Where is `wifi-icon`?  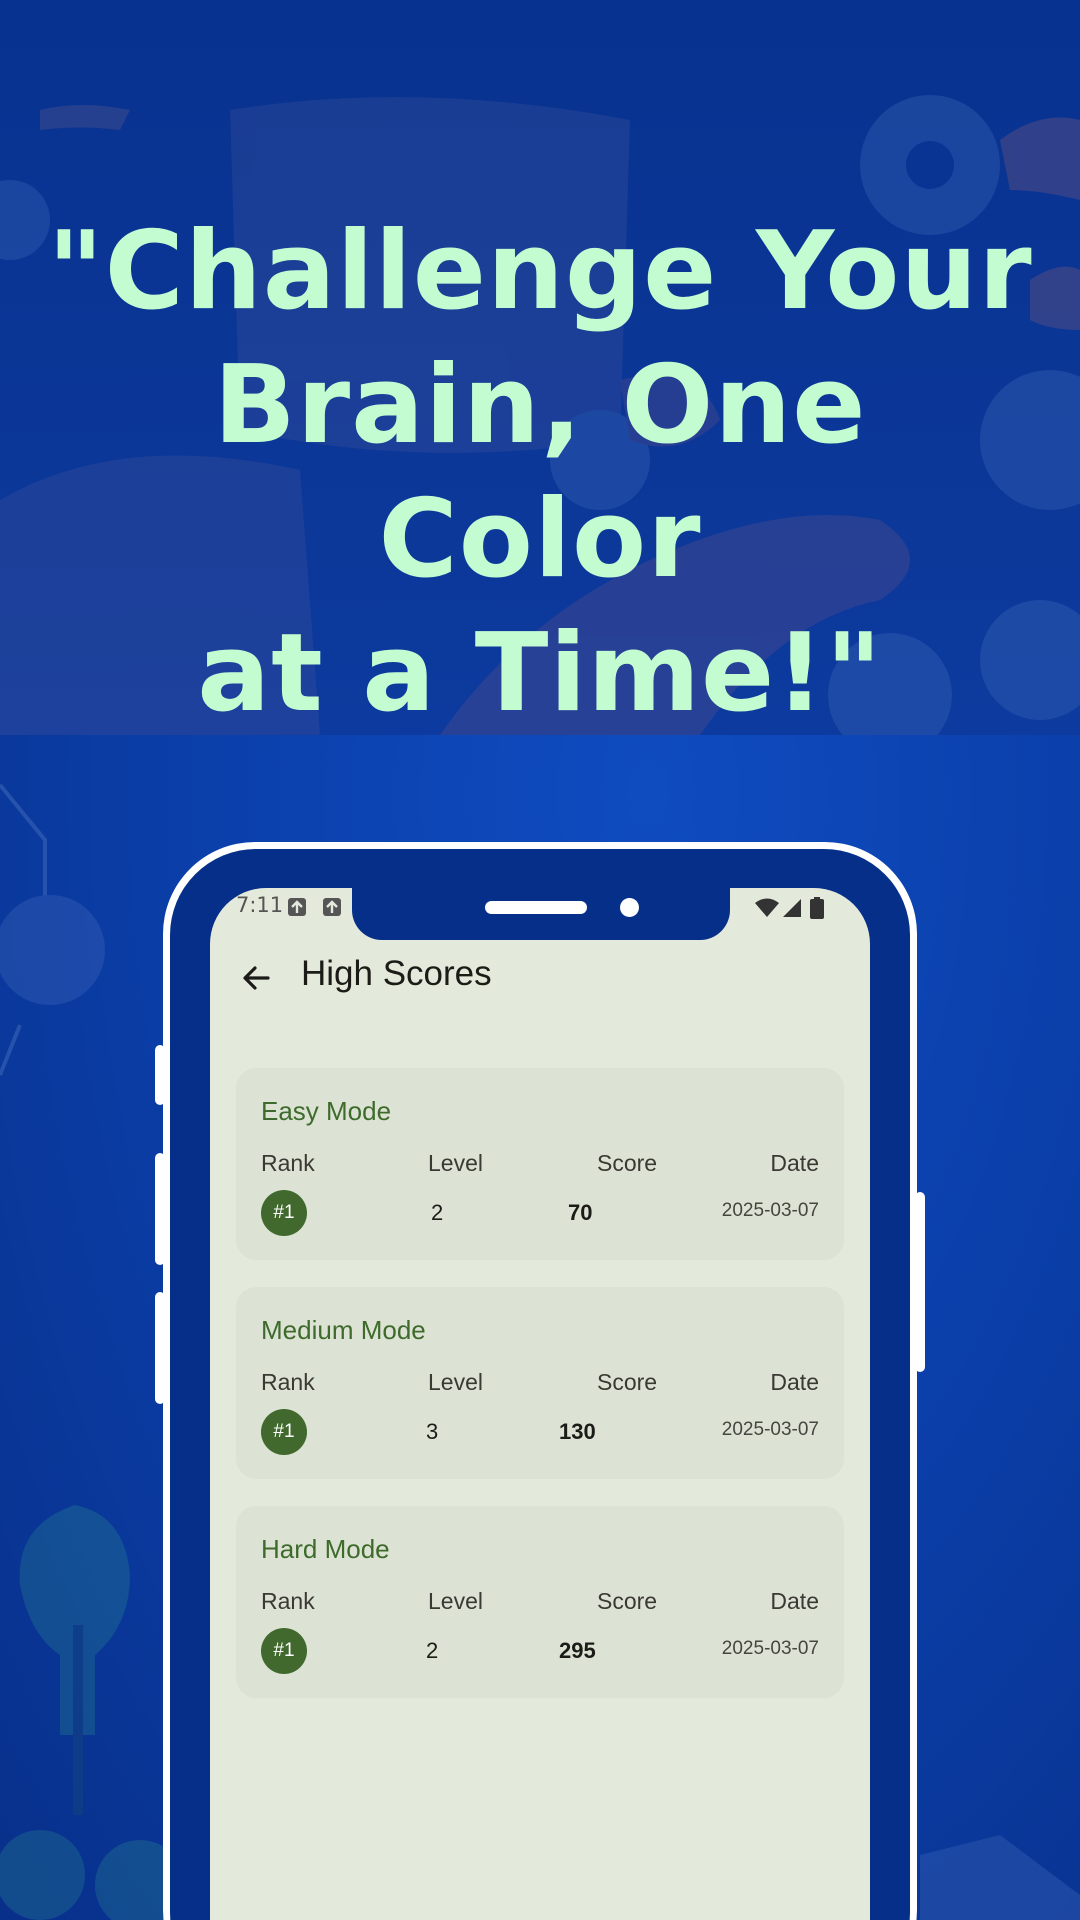 wifi-icon is located at coordinates (767, 907).